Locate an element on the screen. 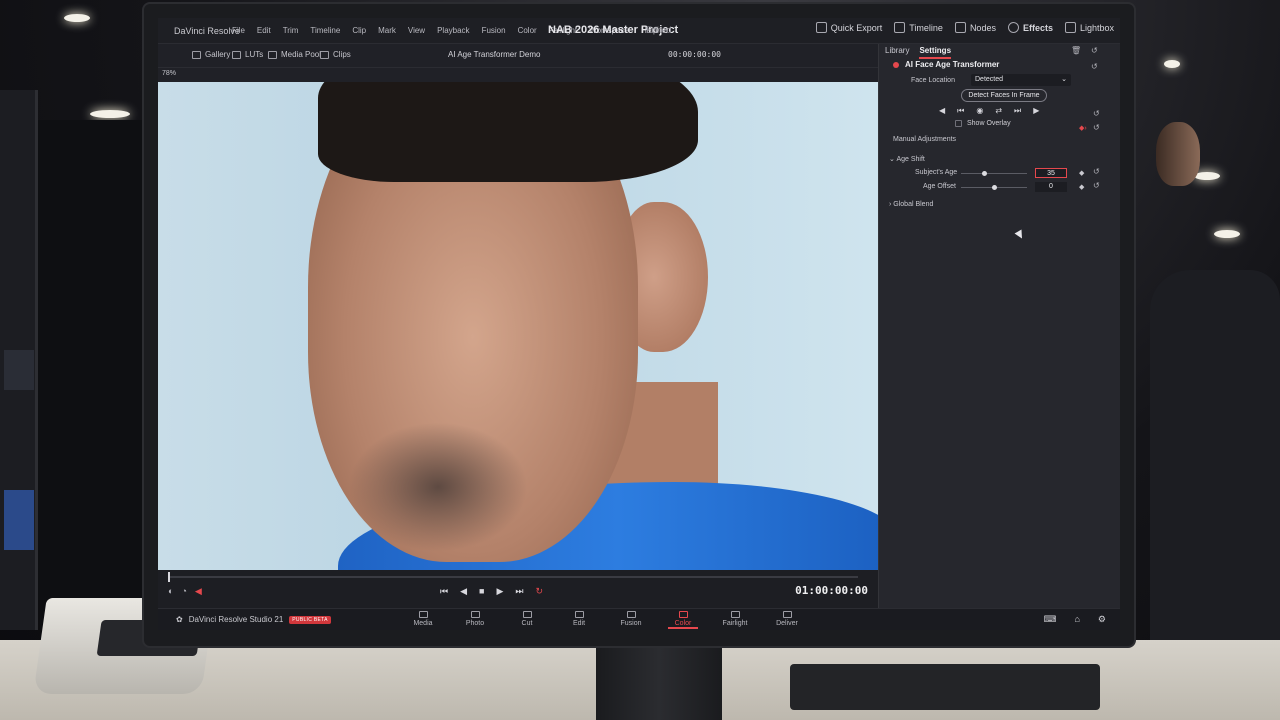  menu-trim: Trim is located at coordinates (291, 30).